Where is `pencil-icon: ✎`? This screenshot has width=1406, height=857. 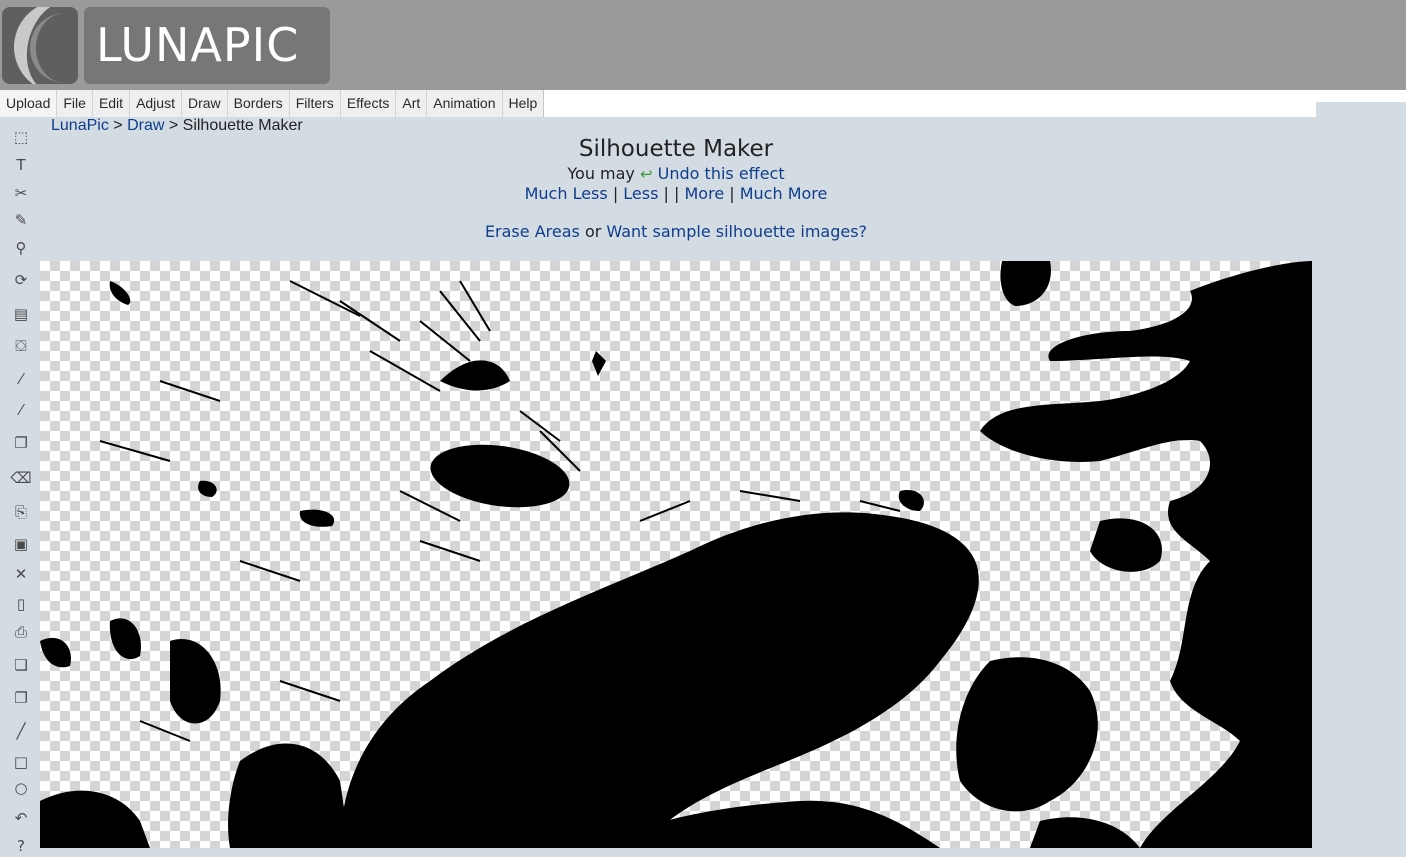
pencil-icon: ✎ is located at coordinates (21, 220).